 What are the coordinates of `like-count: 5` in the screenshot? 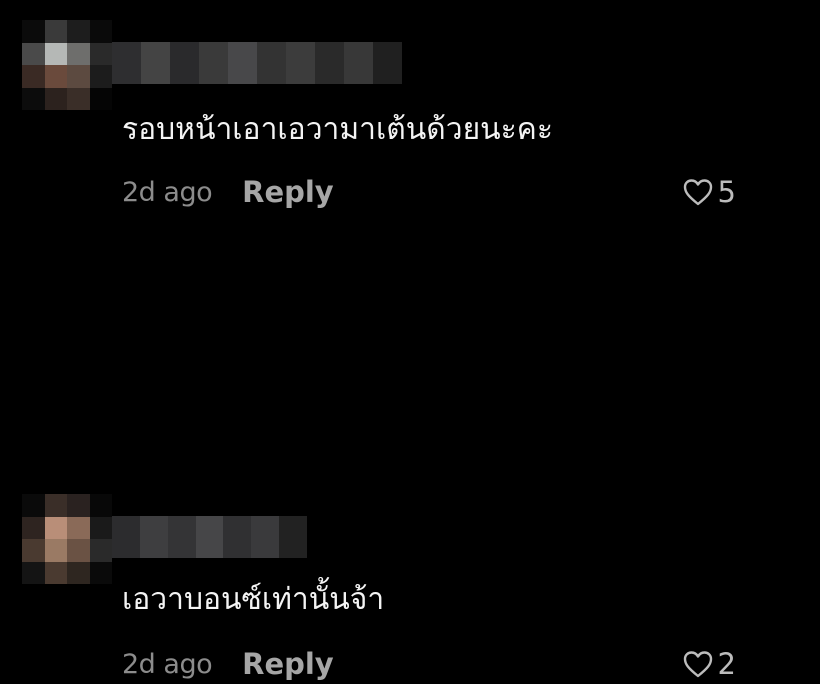 It's located at (726, 192).